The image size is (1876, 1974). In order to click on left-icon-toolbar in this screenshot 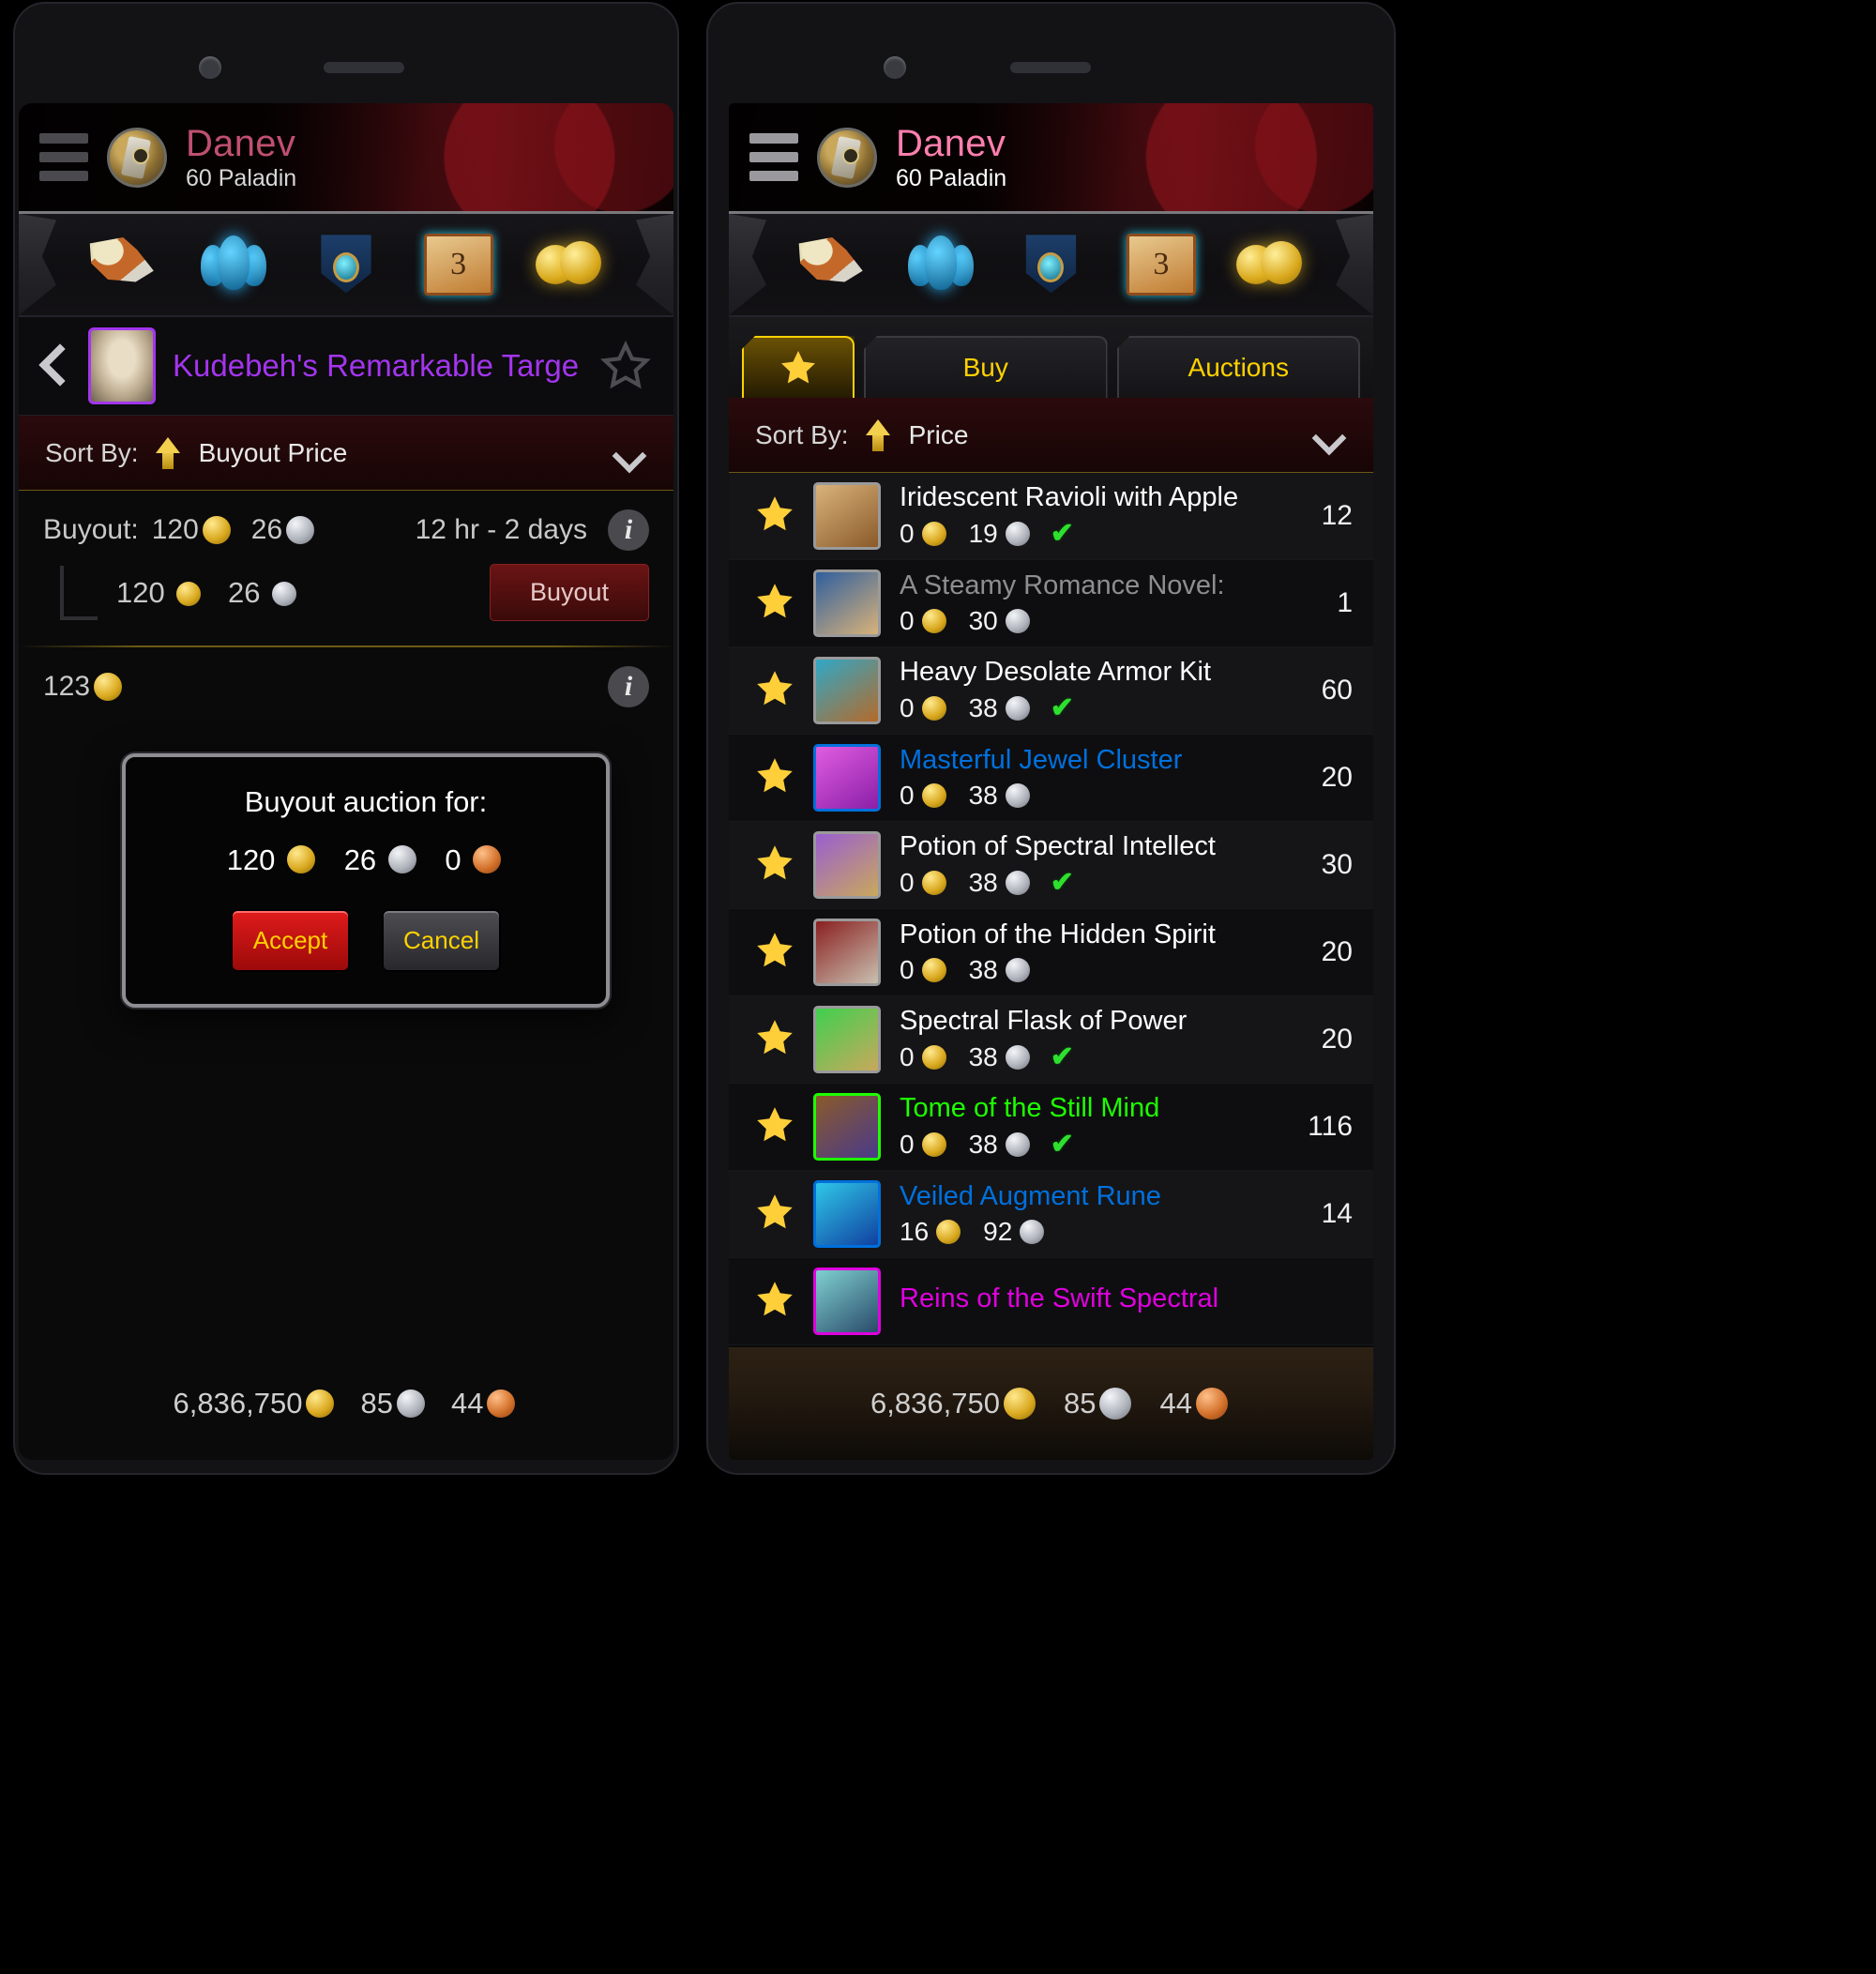, I will do `click(346, 264)`.